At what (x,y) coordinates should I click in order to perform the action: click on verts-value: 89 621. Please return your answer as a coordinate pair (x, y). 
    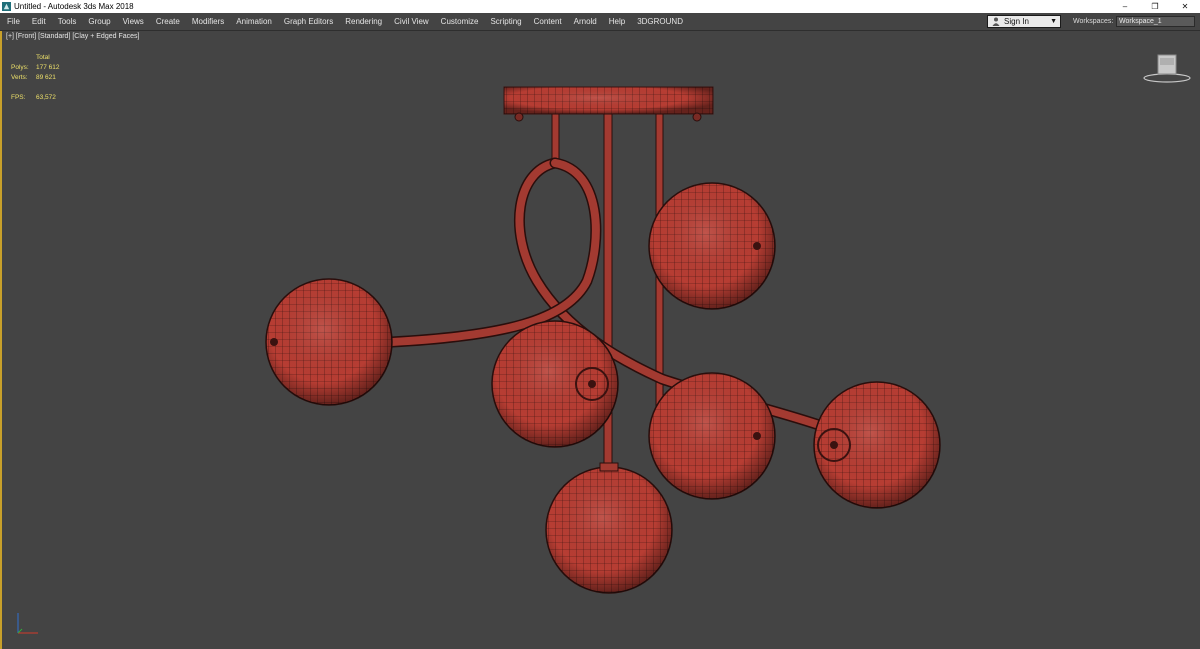
    Looking at the image, I should click on (46, 77).